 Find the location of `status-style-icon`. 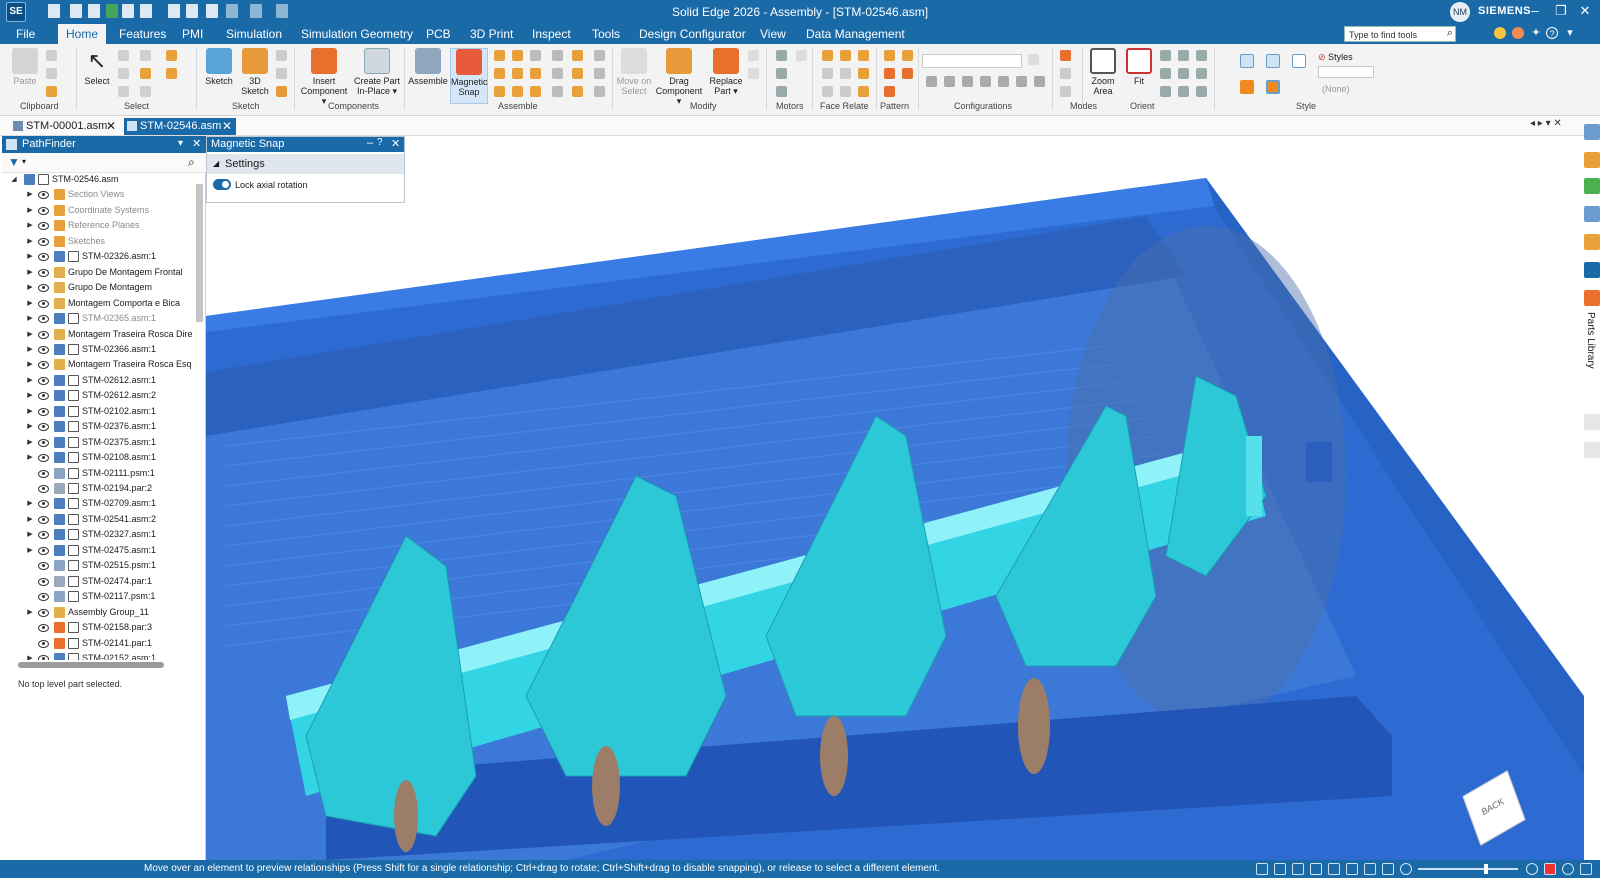

status-style-icon is located at coordinates (1370, 869).